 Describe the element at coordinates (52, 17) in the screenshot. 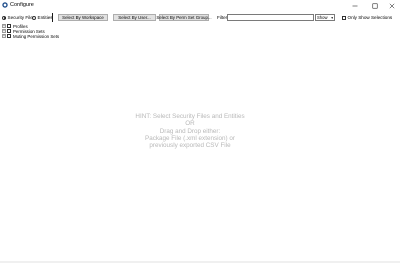

I see `toolbar-separator` at that location.